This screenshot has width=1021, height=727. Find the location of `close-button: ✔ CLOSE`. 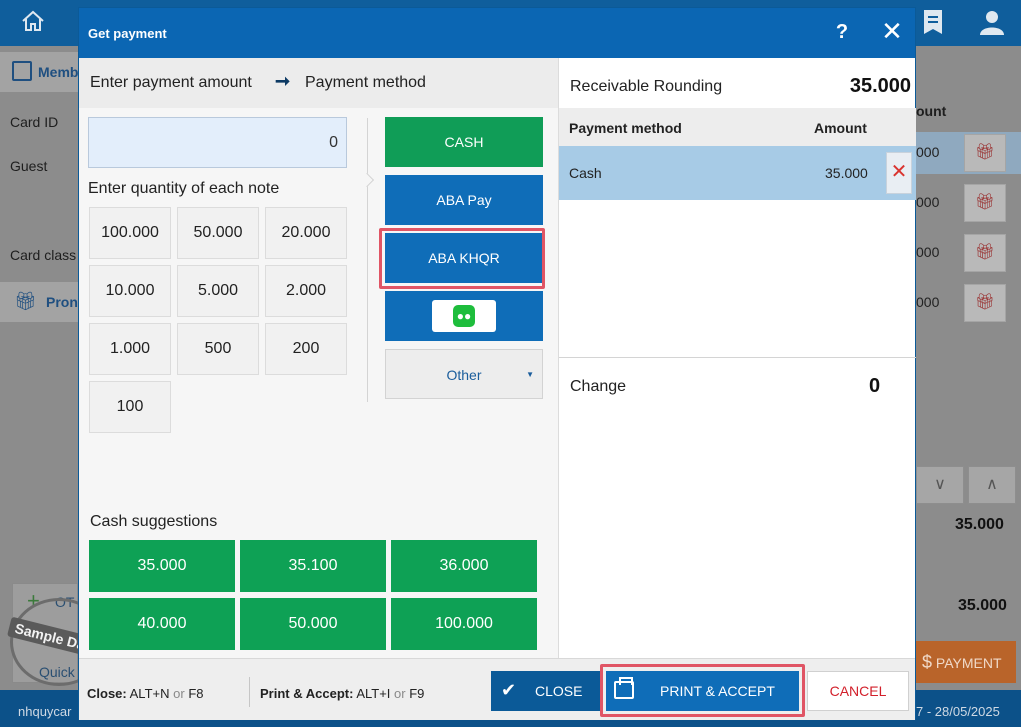

close-button: ✔ CLOSE is located at coordinates (546, 691).